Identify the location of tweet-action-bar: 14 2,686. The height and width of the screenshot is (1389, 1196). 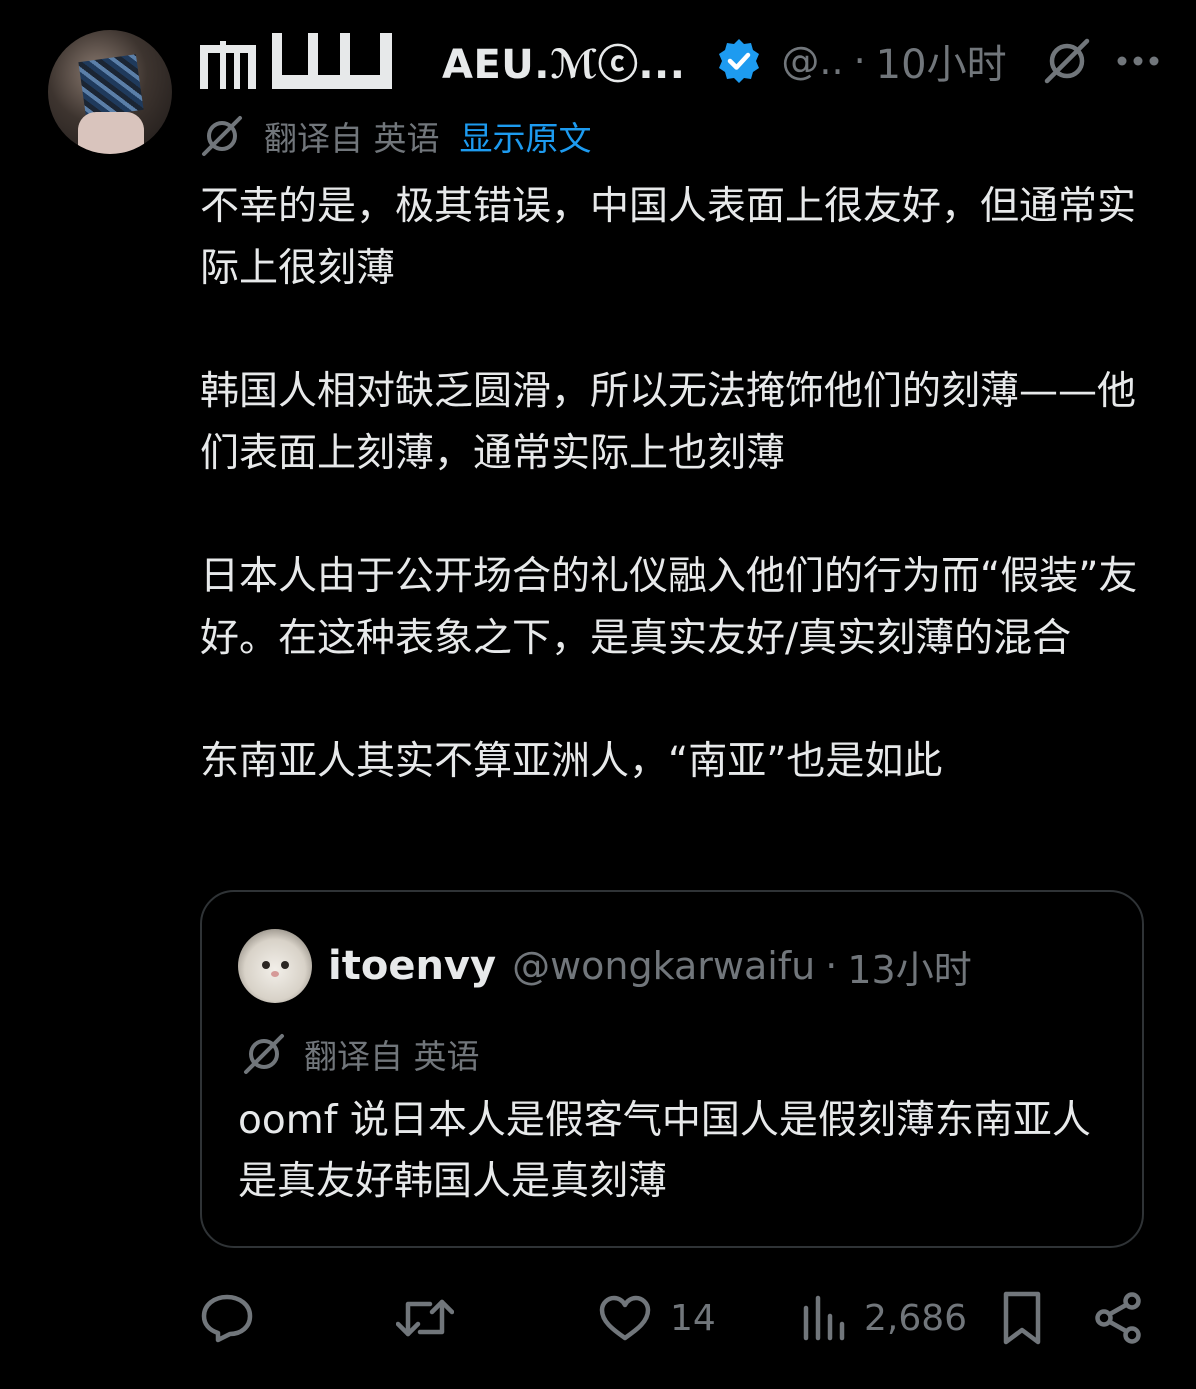
(673, 1318).